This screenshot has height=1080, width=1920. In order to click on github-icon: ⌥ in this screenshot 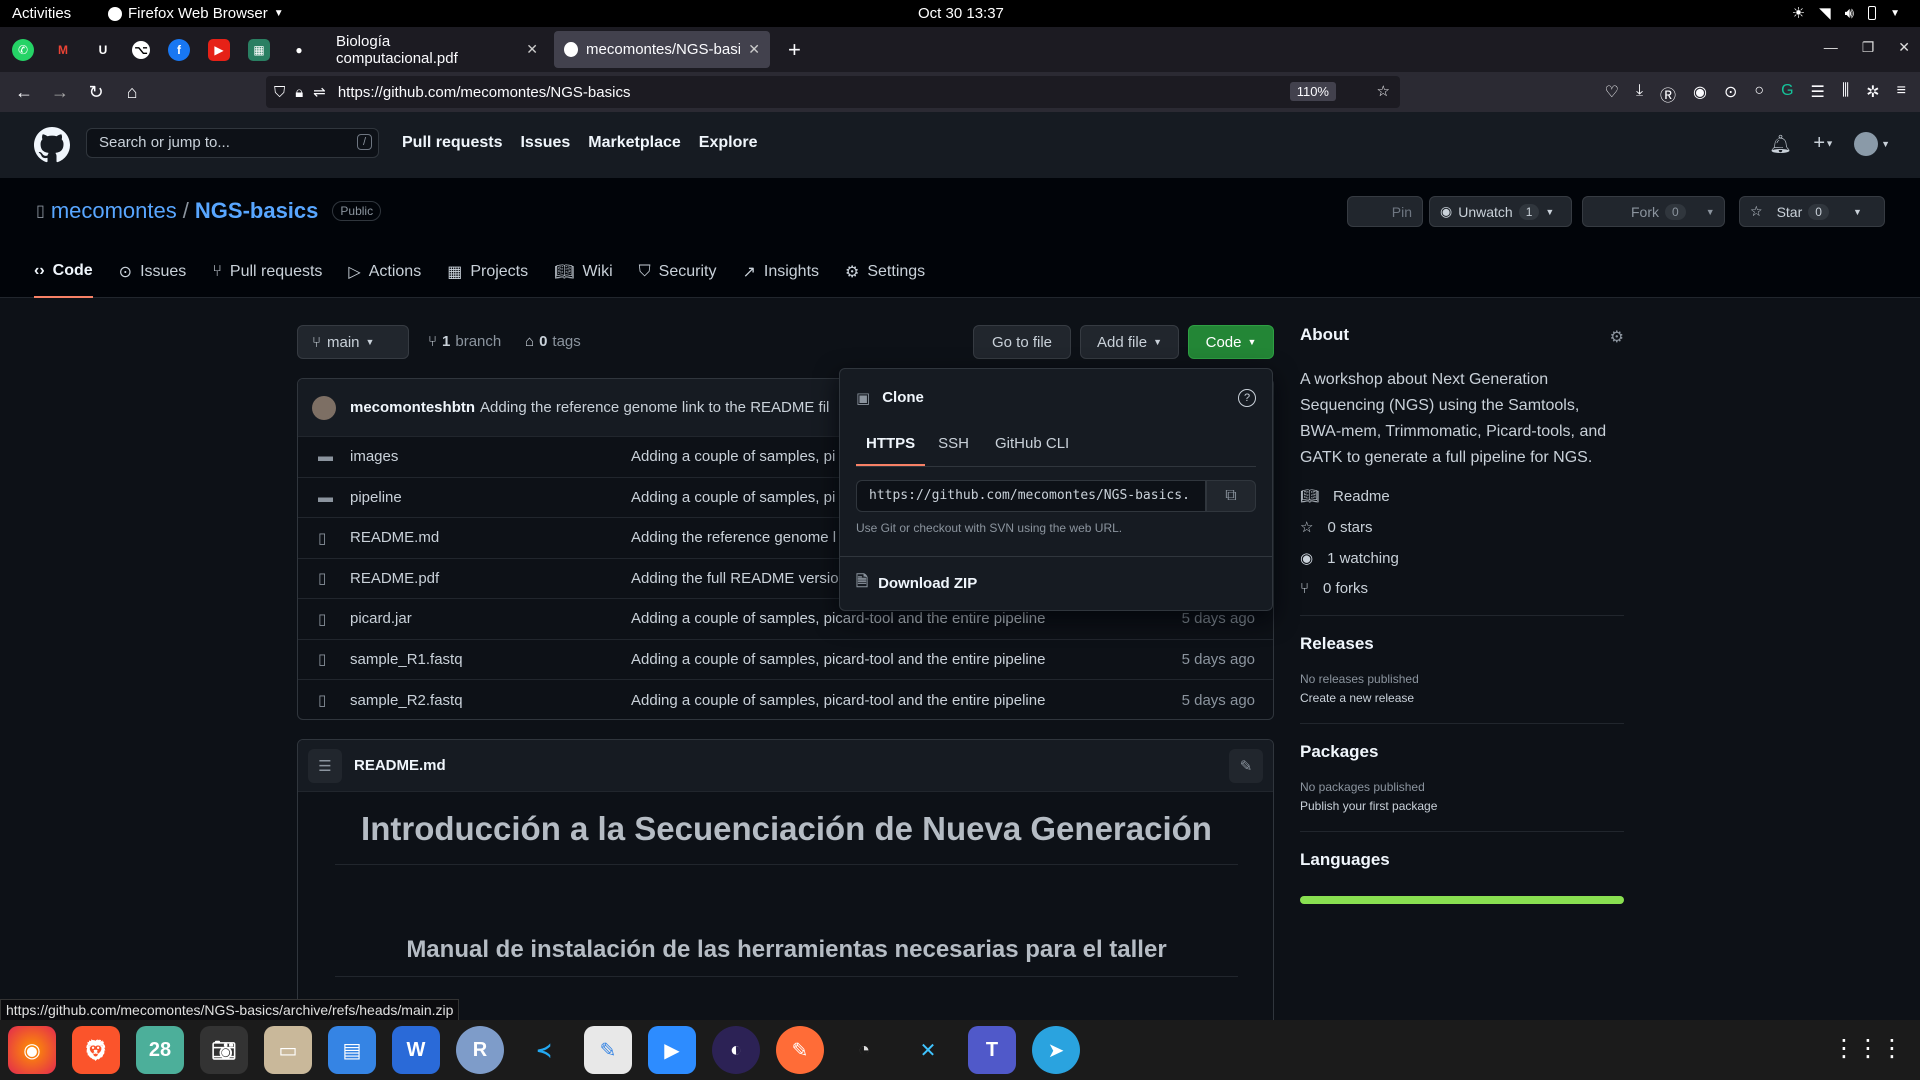, I will do `click(141, 49)`.